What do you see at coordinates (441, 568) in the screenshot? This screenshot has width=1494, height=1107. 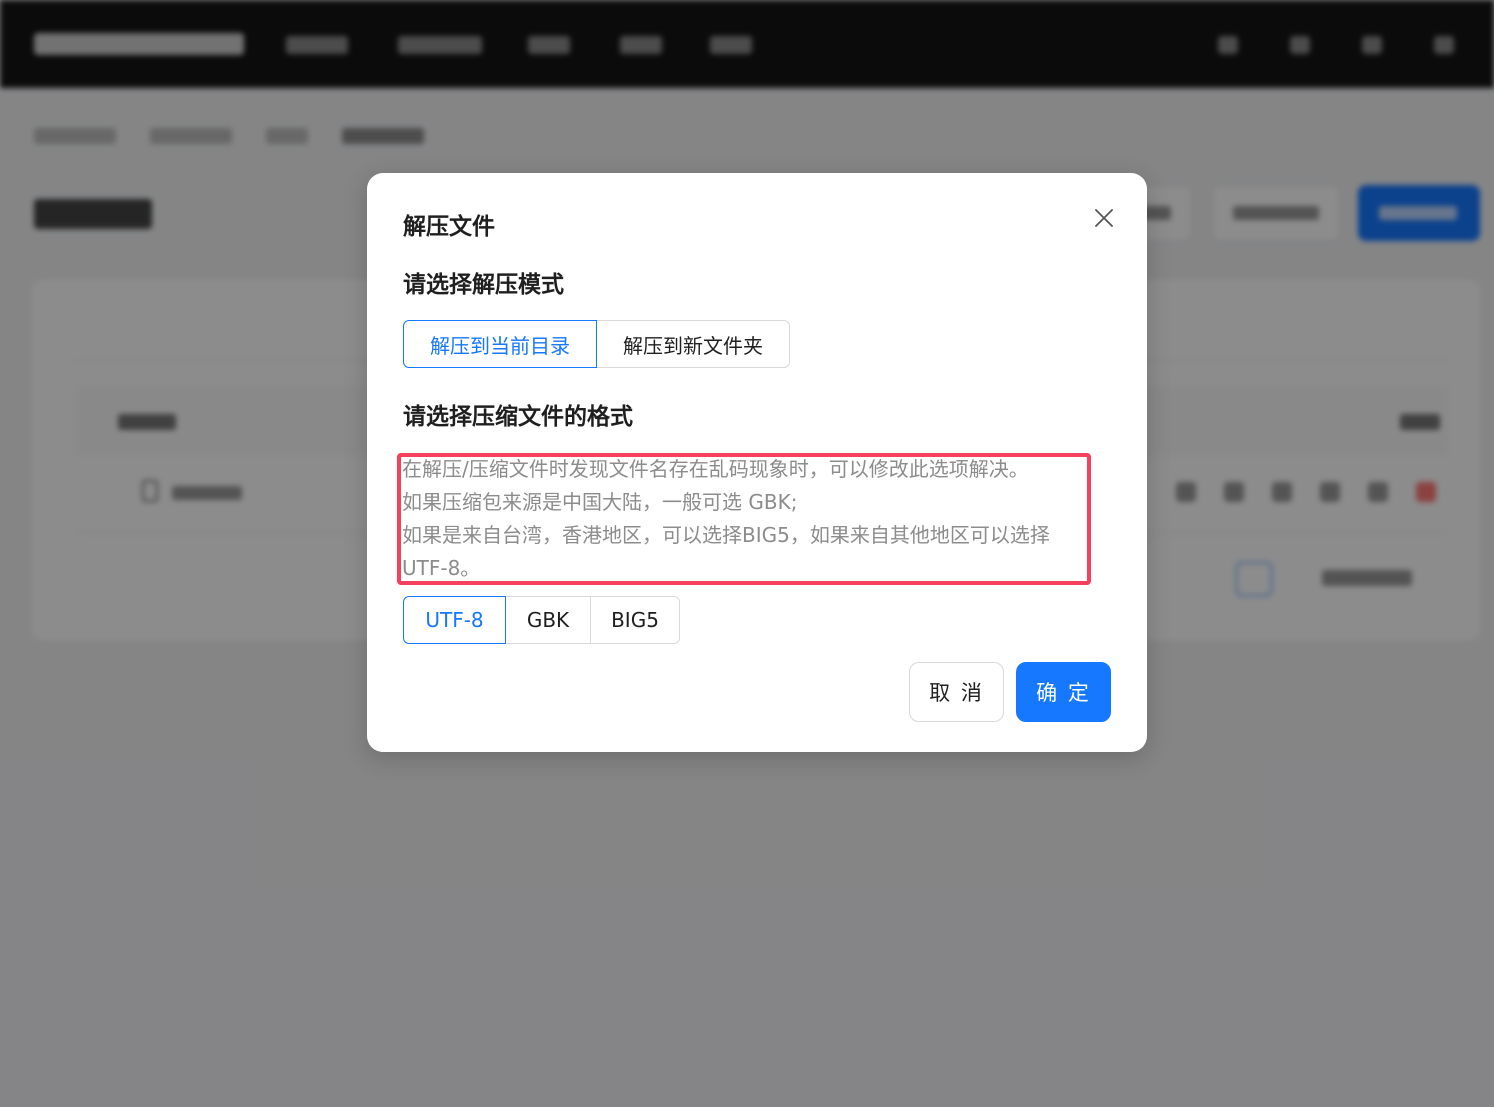 I see `hint-line: UTF-8。` at bounding box center [441, 568].